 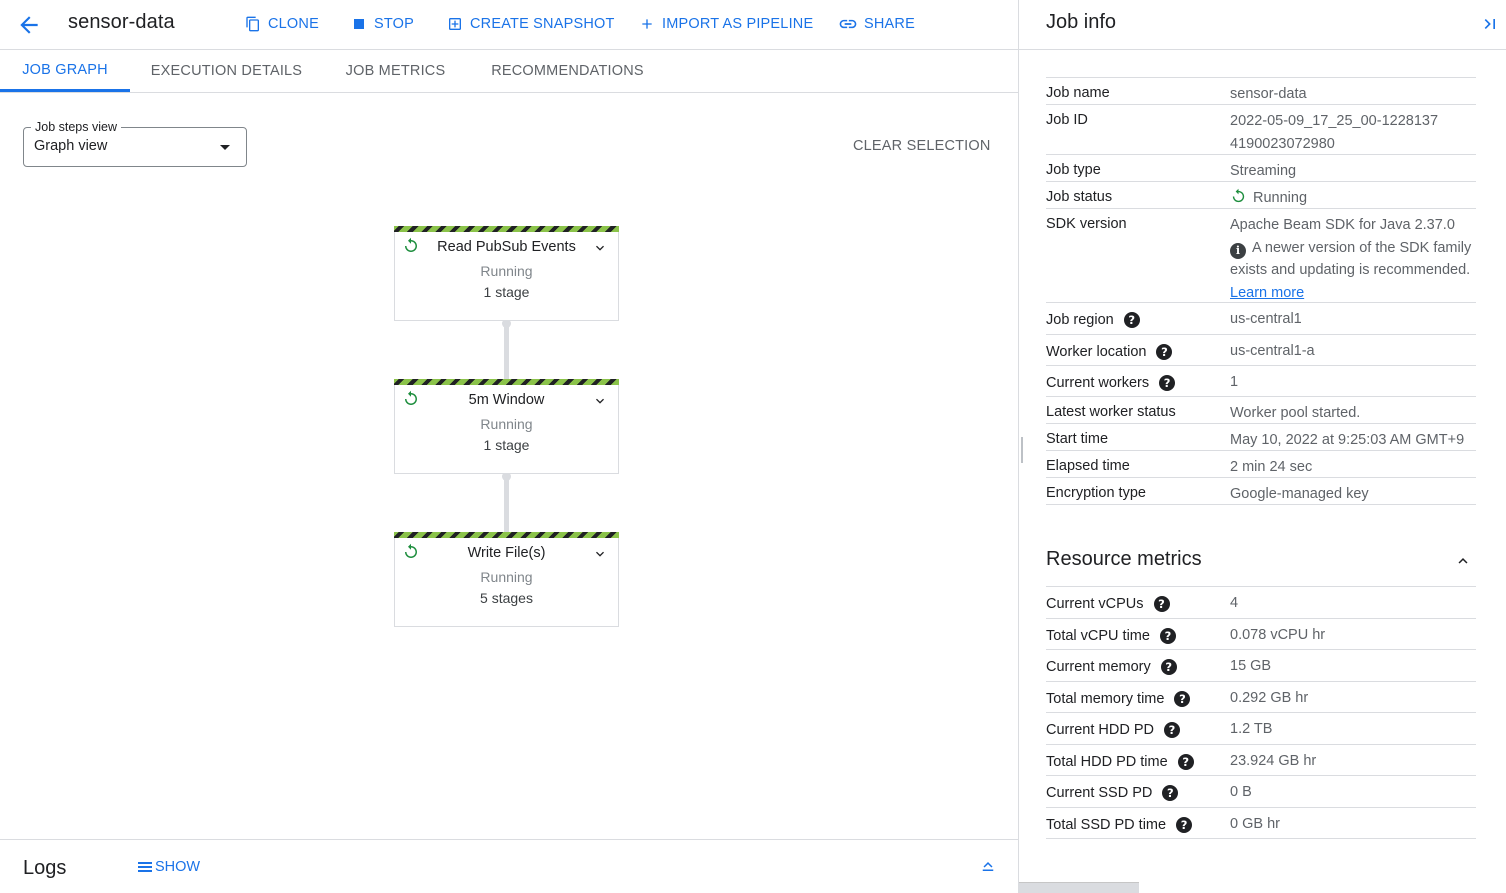 I want to click on info-key: Encryption type, so click(x=1096, y=493).